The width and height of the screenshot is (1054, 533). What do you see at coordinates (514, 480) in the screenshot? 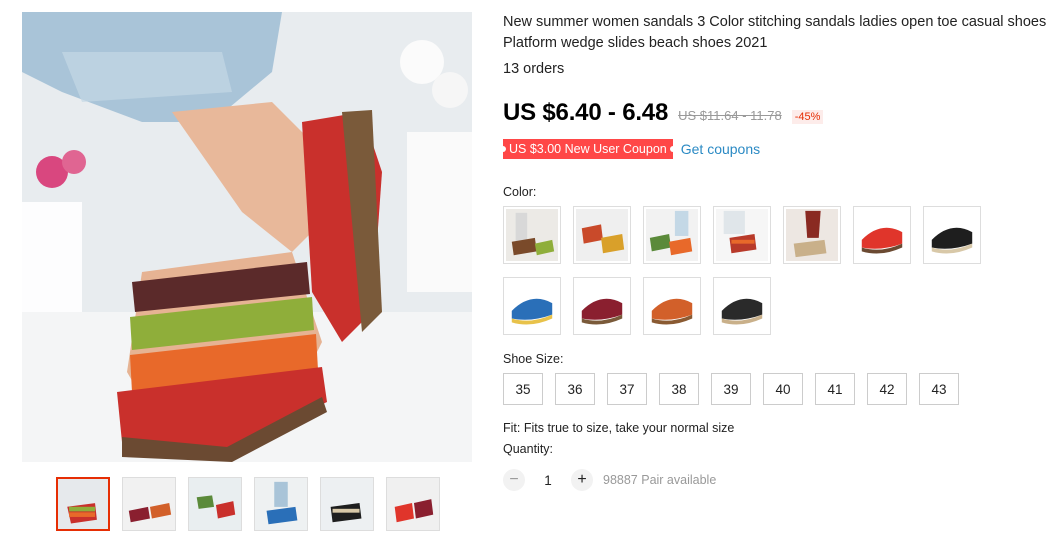
I see `decrease-quantity-button: −` at bounding box center [514, 480].